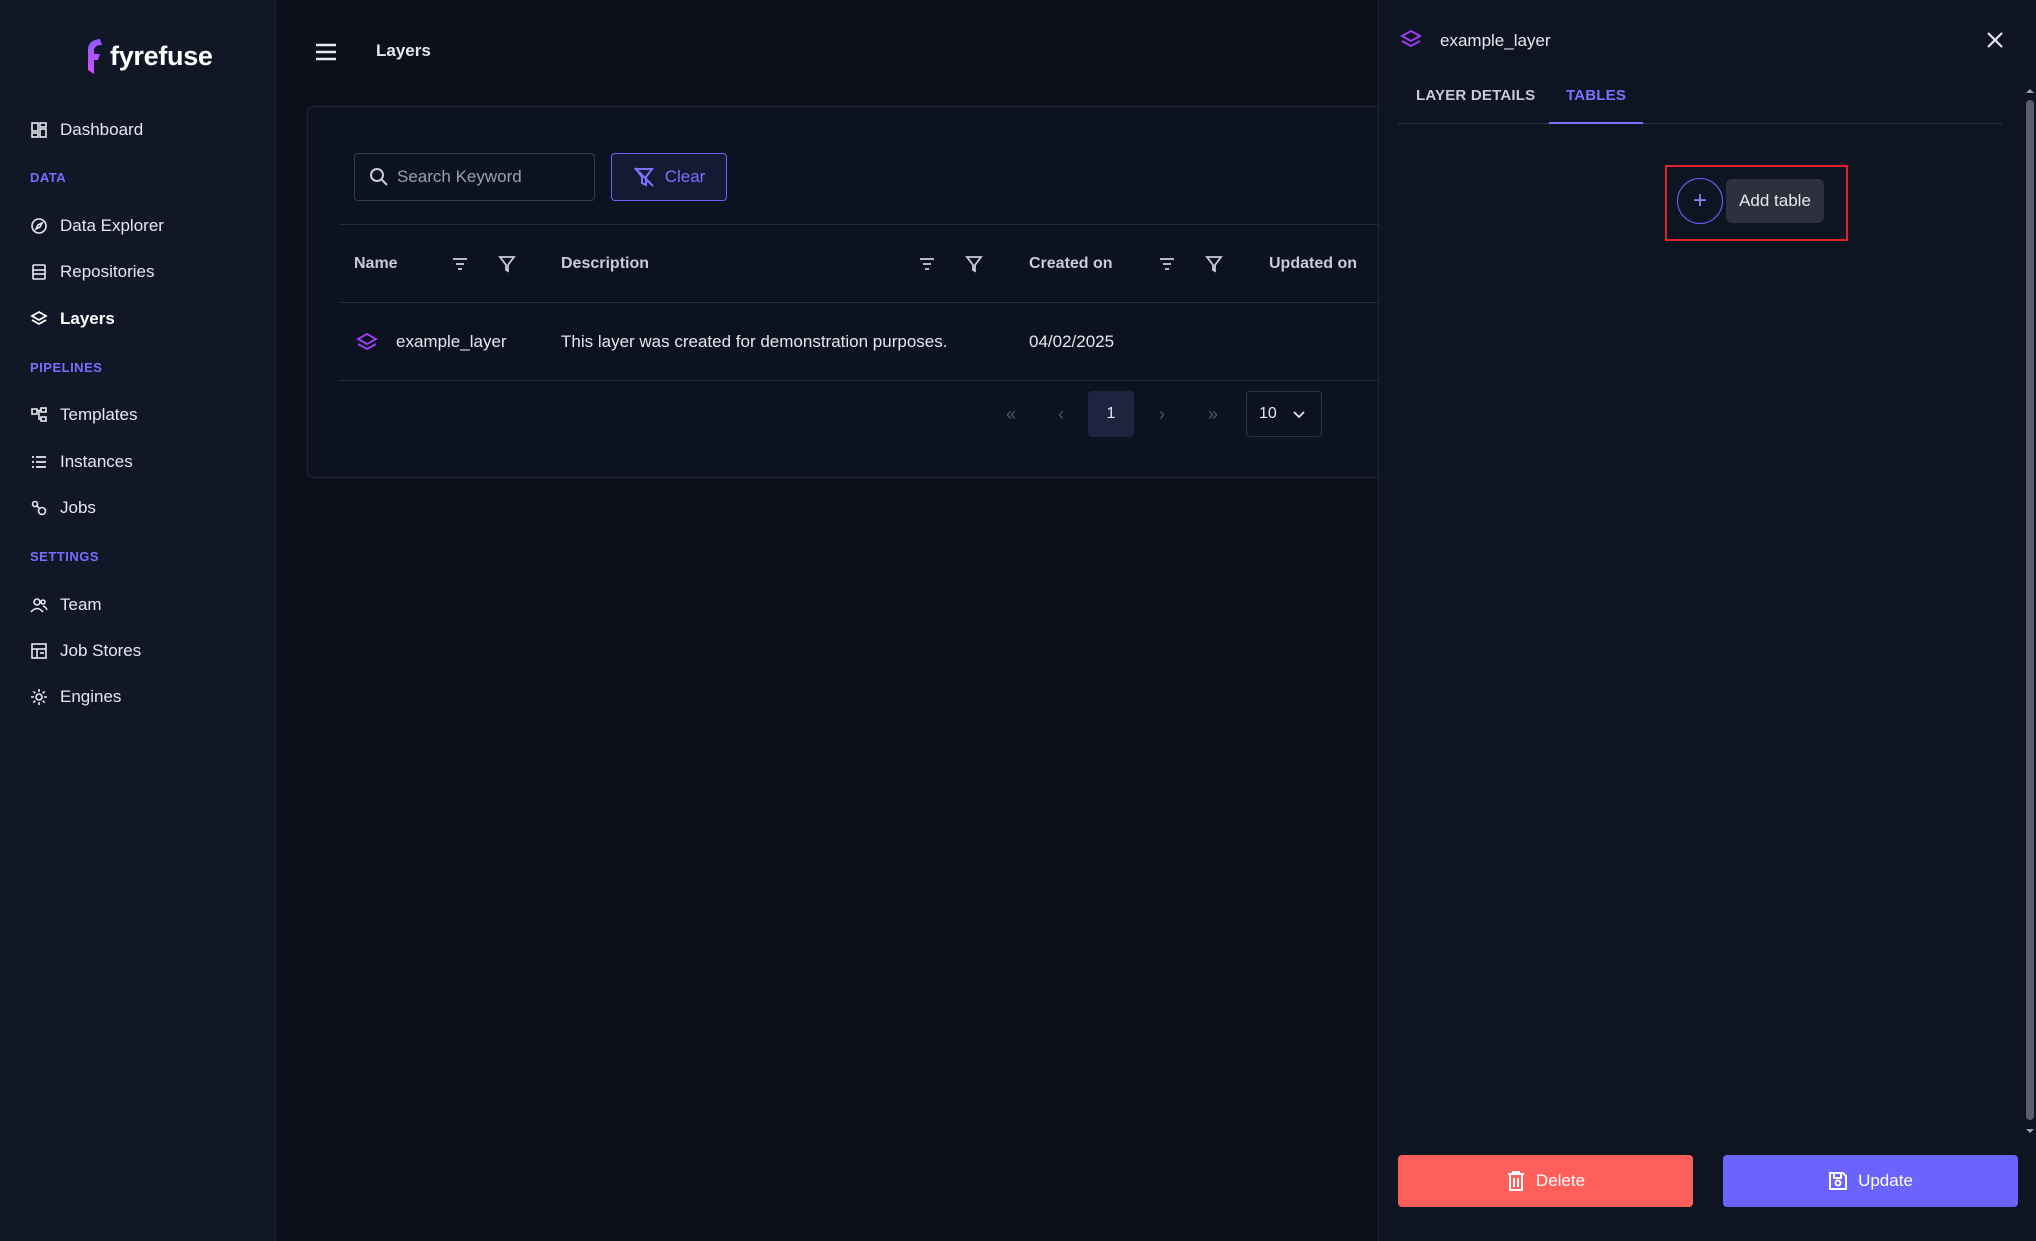 The height and width of the screenshot is (1241, 2036). What do you see at coordinates (1838, 1181) in the screenshot?
I see `save-icon` at bounding box center [1838, 1181].